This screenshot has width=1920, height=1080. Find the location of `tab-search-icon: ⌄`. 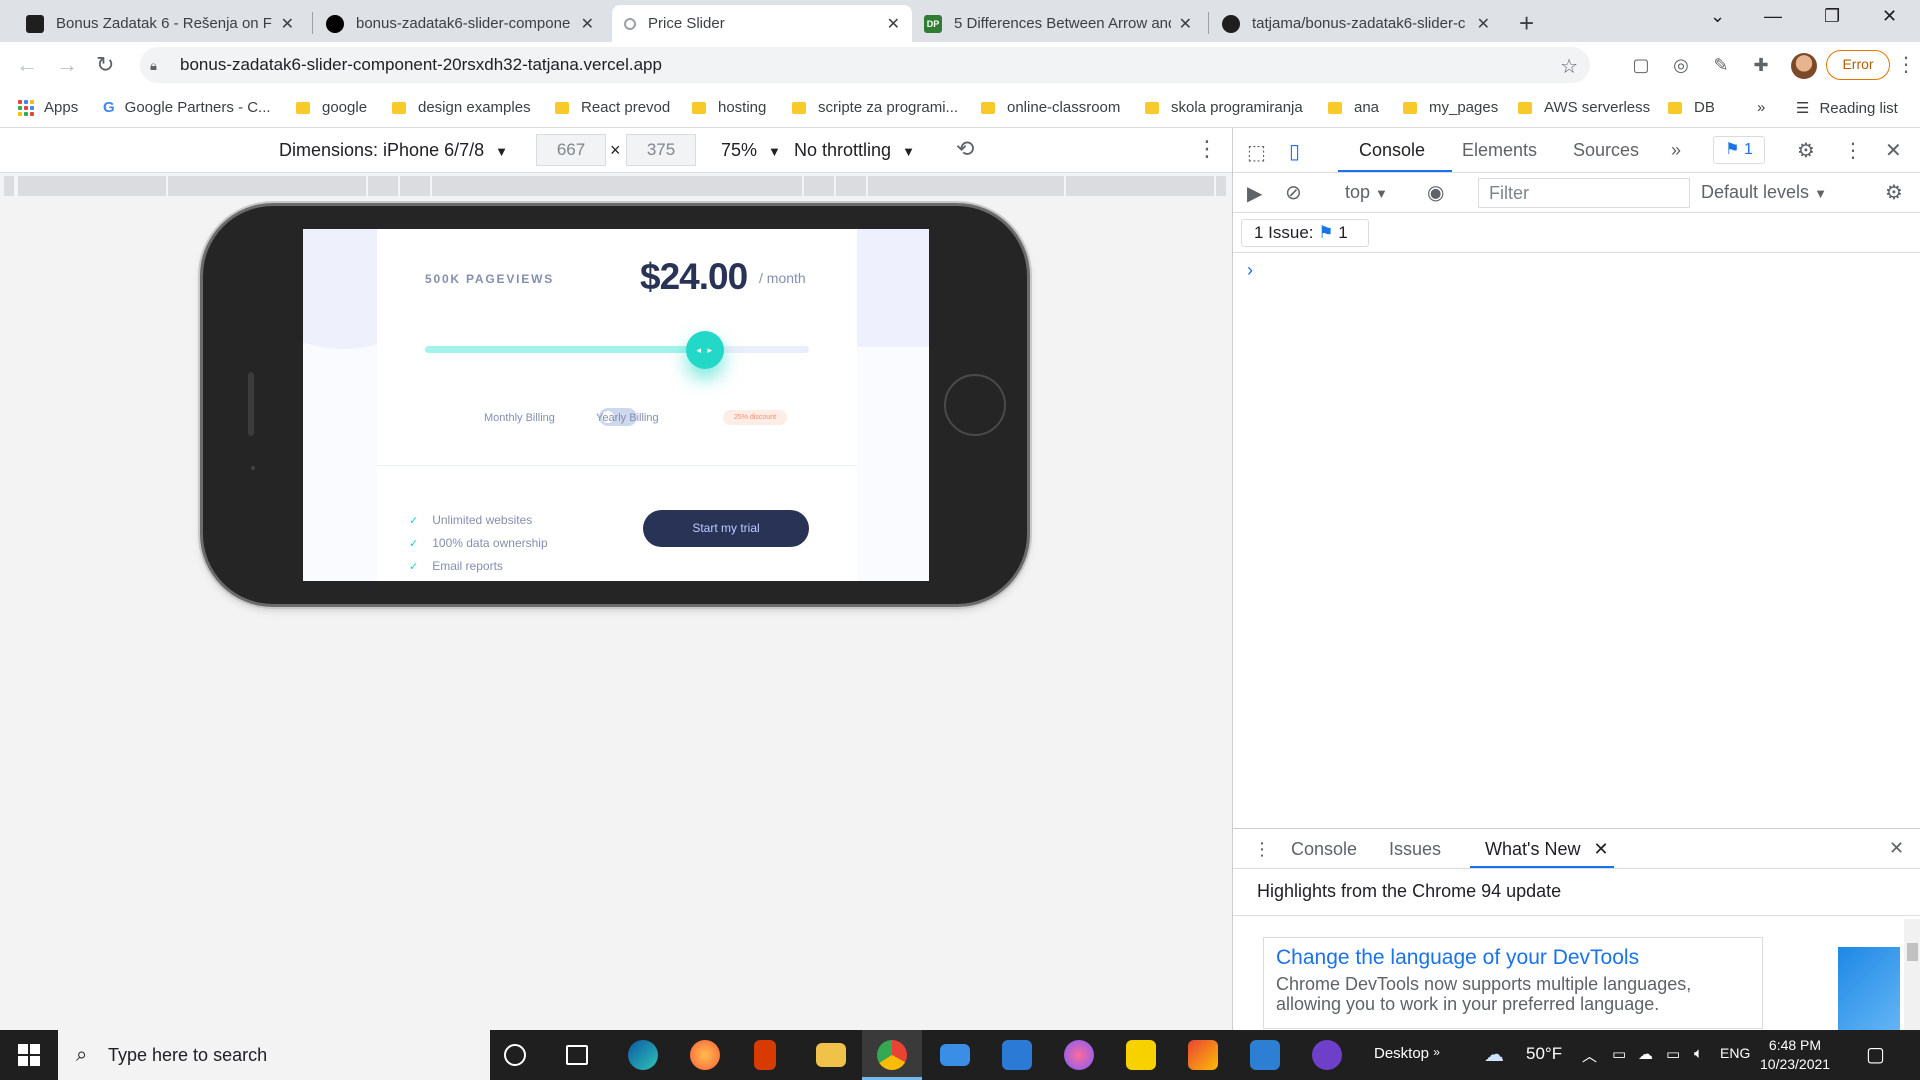

tab-search-icon: ⌄ is located at coordinates (1717, 16).